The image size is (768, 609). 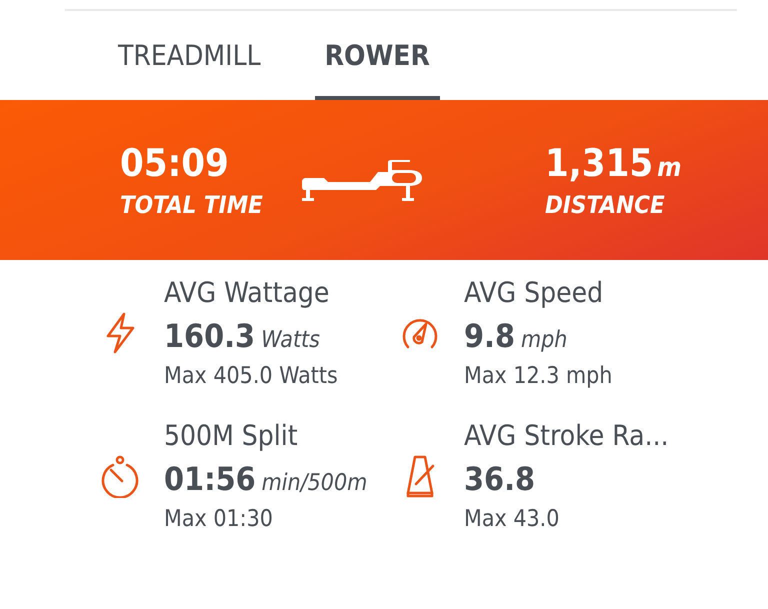 What do you see at coordinates (210, 336) in the screenshot?
I see `stat-value: 160.3` at bounding box center [210, 336].